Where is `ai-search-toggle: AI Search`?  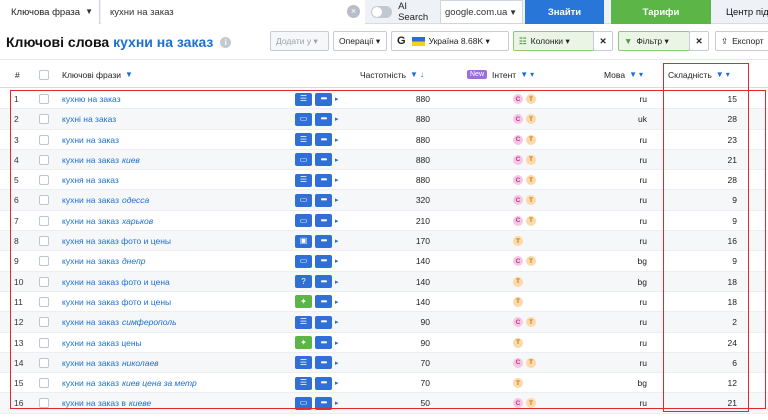 ai-search-toggle: AI Search is located at coordinates (403, 12).